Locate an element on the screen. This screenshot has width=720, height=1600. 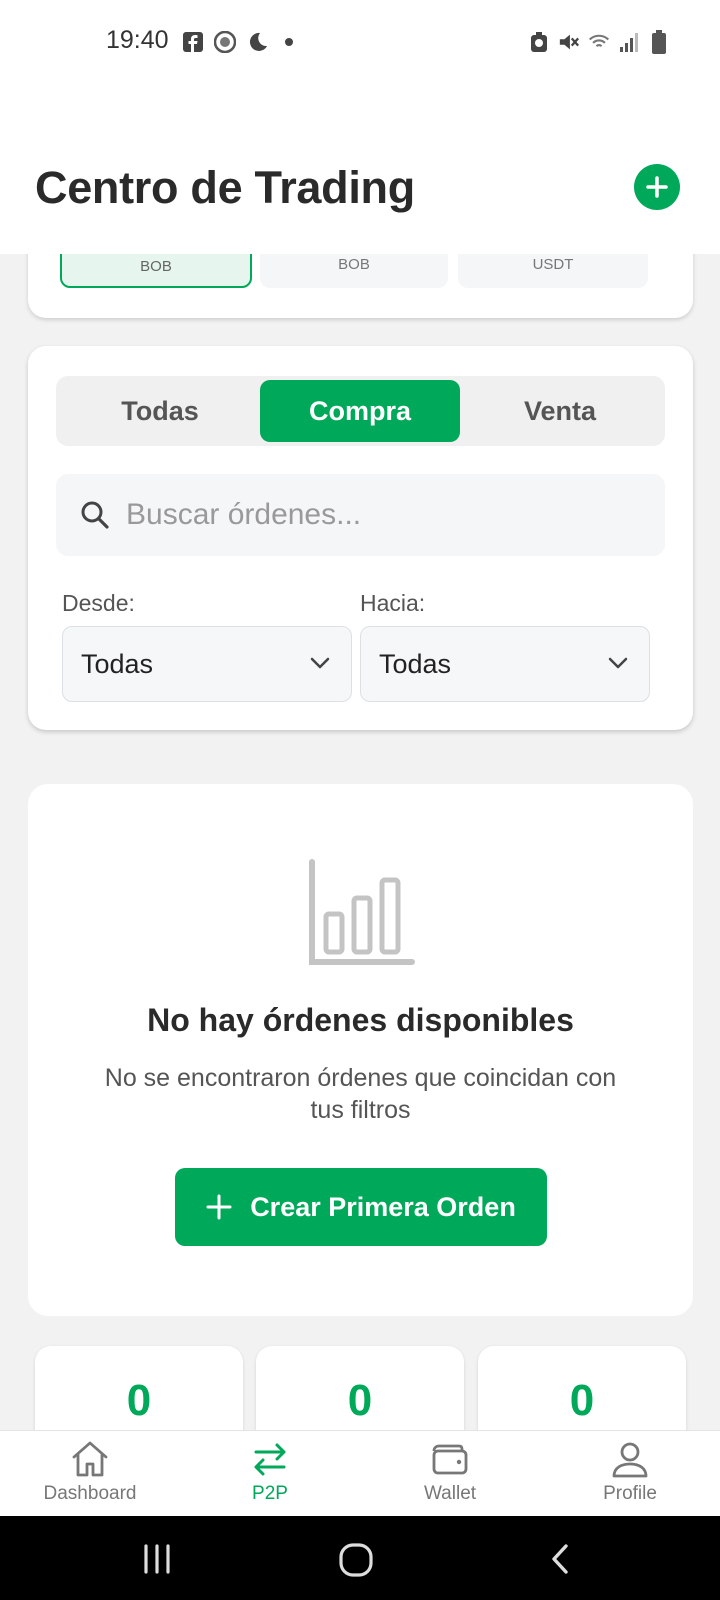
tab-compra: Compra is located at coordinates (360, 411).